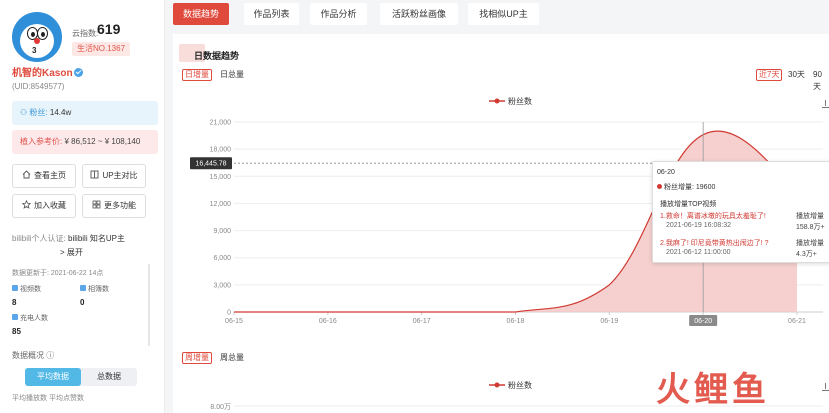 This screenshot has width=829, height=413. What do you see at coordinates (96, 202) in the screenshot?
I see `grid-icon` at bounding box center [96, 202].